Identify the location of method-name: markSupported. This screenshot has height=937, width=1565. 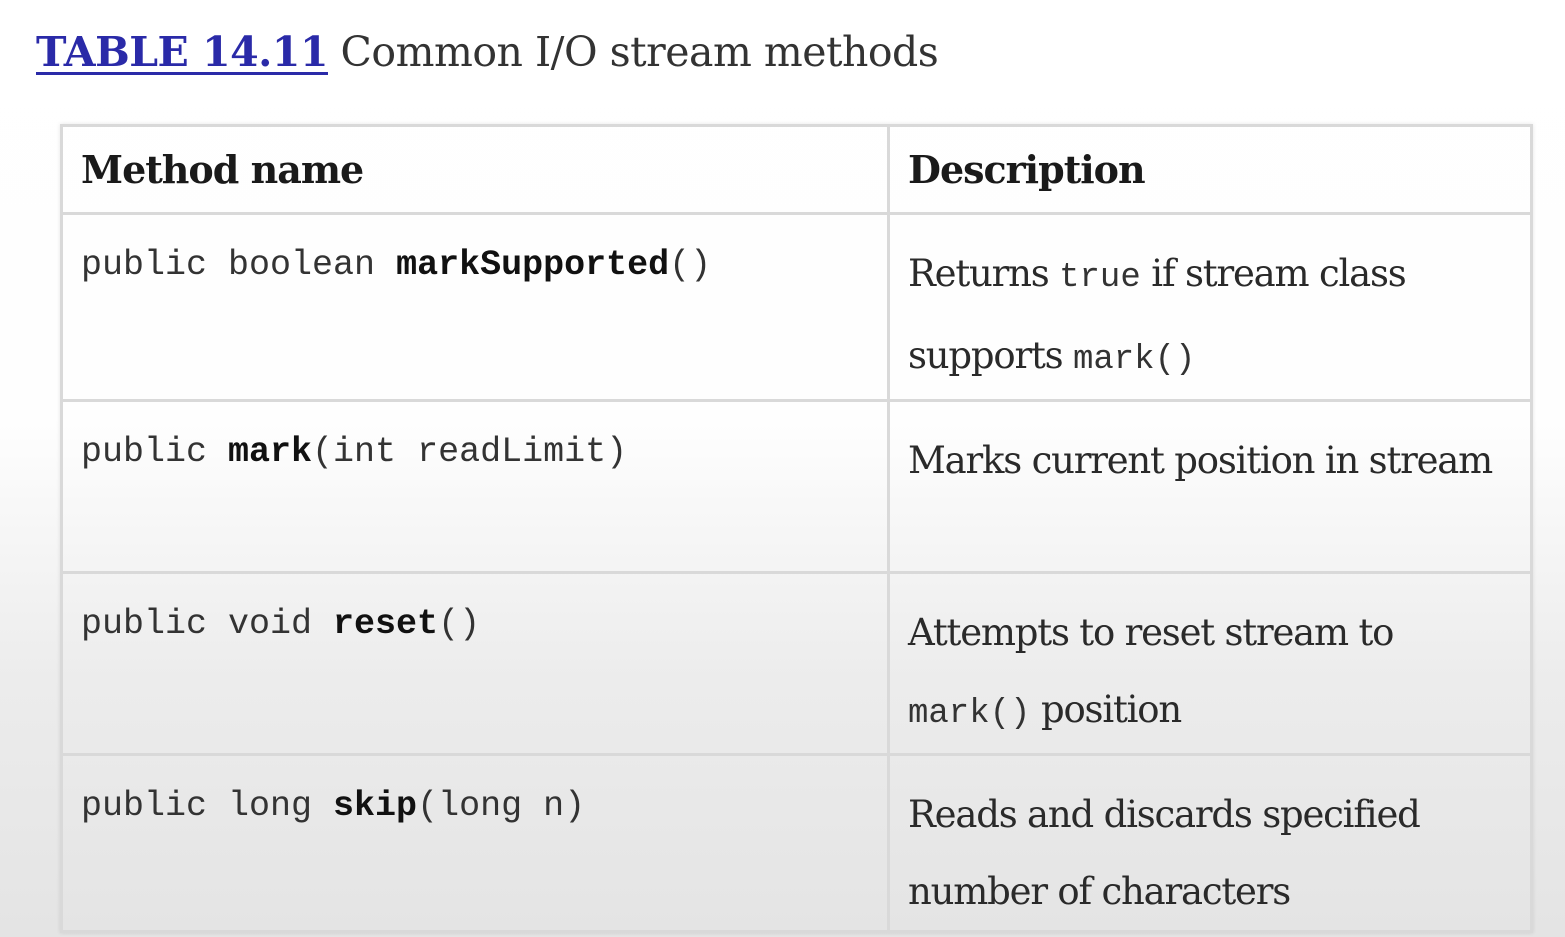
(533, 265).